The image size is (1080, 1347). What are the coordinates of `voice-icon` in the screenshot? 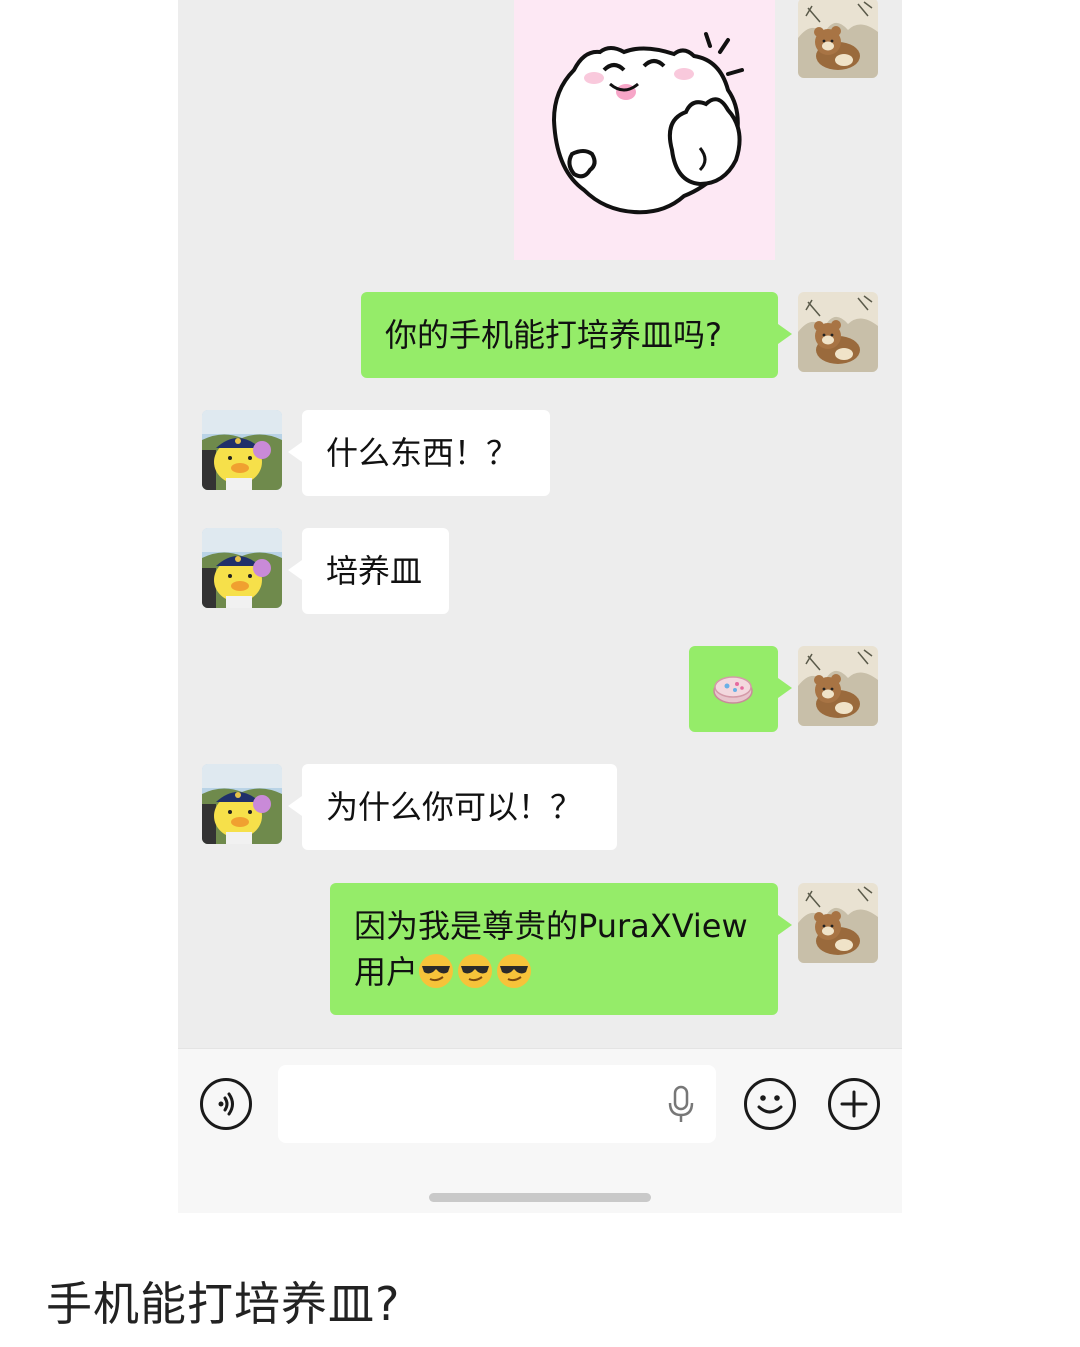 It's located at (226, 1104).